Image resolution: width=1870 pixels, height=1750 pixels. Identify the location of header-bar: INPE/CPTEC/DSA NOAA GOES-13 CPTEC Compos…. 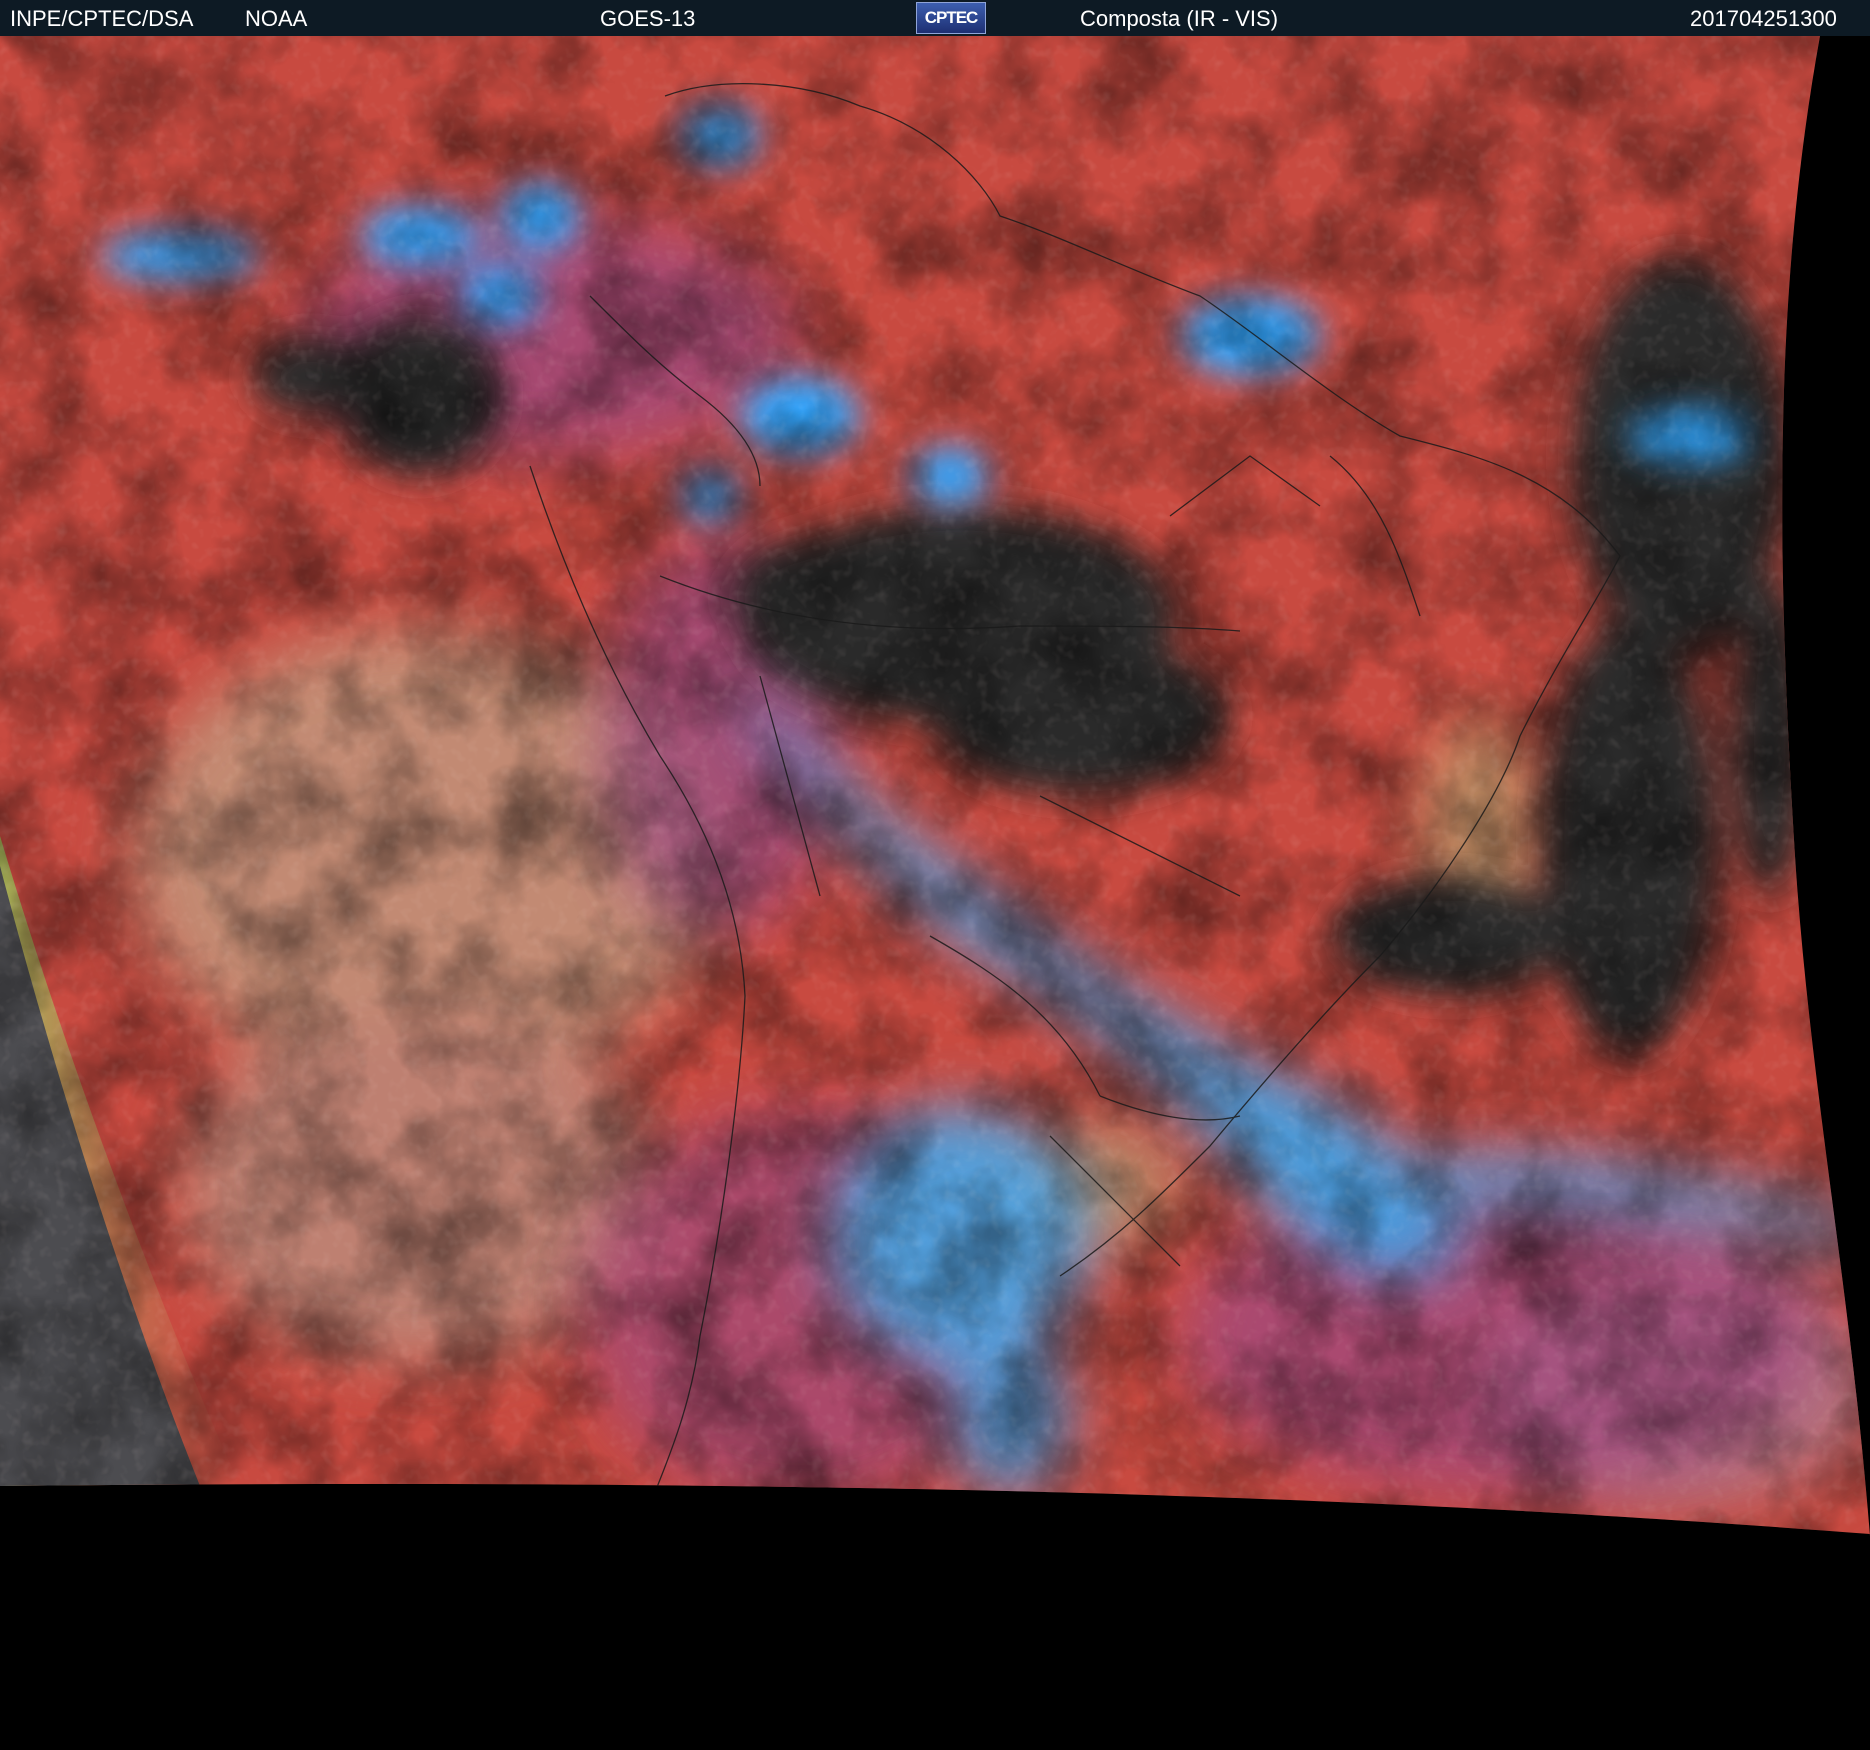
(935, 18).